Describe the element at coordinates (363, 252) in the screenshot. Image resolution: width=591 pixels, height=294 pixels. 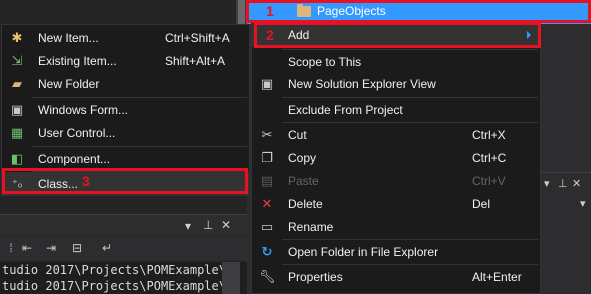
I see `menu-item-label: Open Folder in File Explorer` at that location.